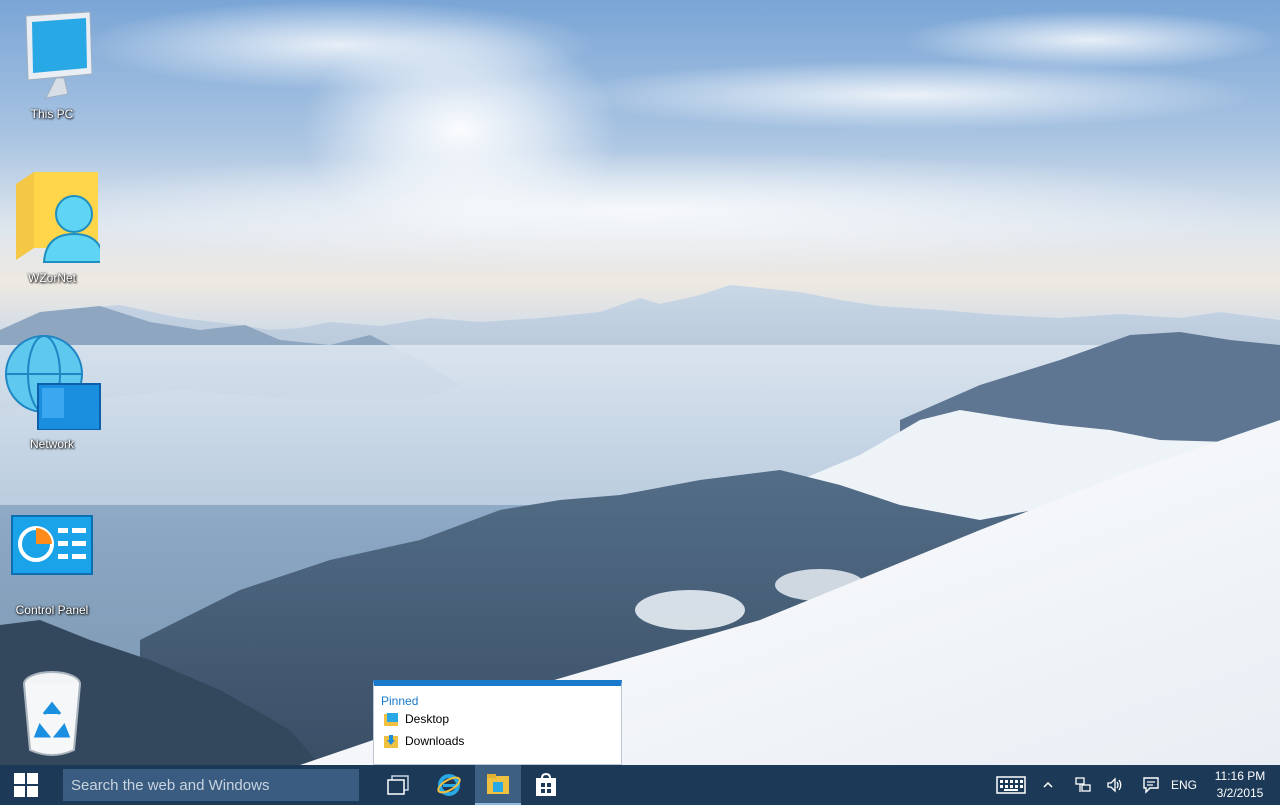  I want to click on store-icon, so click(546, 784).